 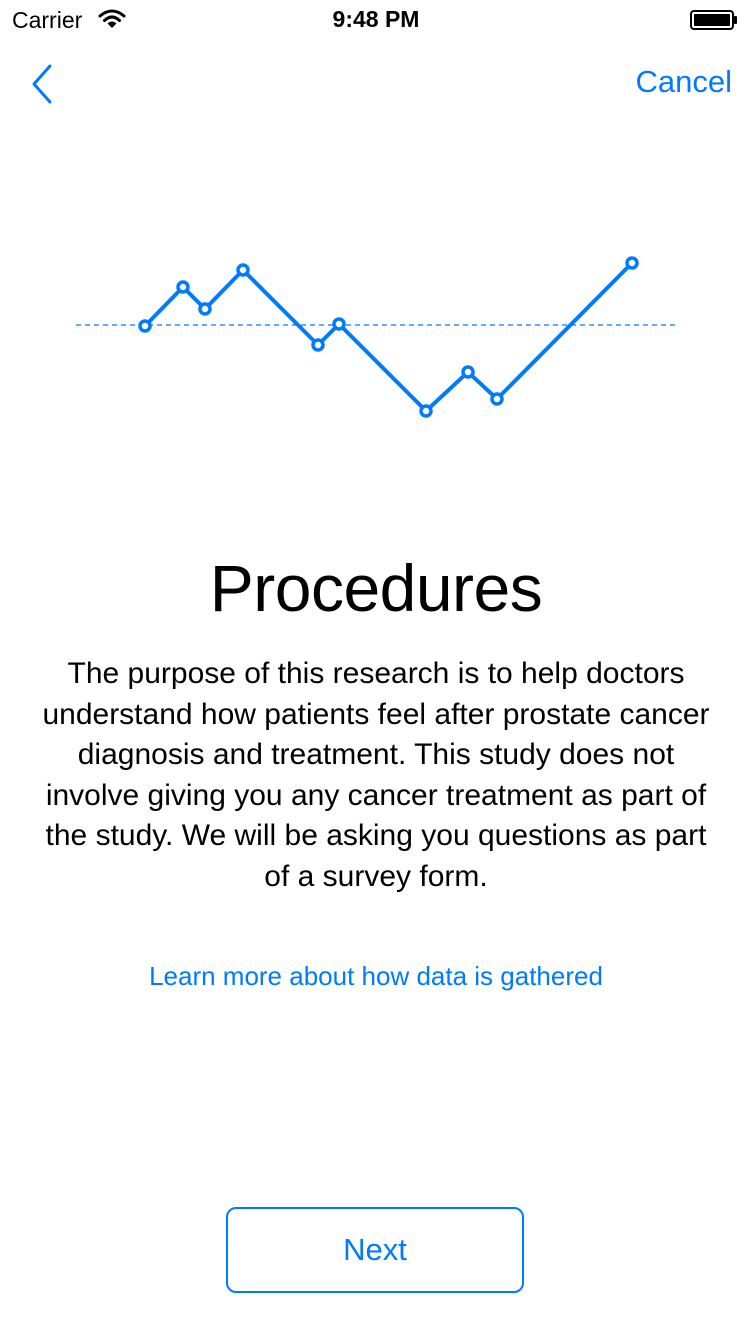 I want to click on chevron-left-icon, so click(x=42, y=84).